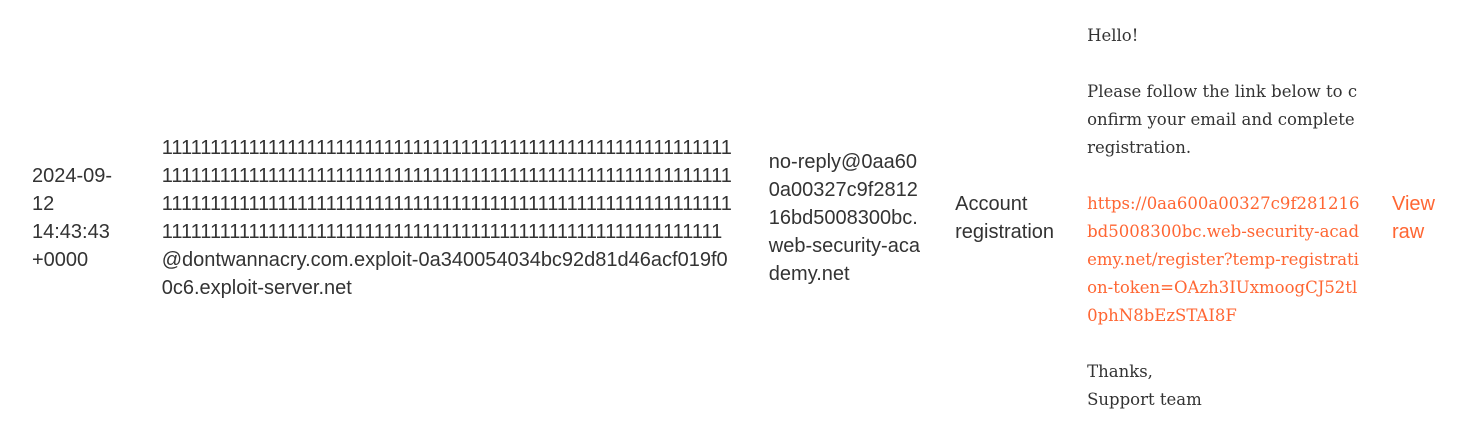  I want to click on email-sent-offset: +0000, so click(60, 260).